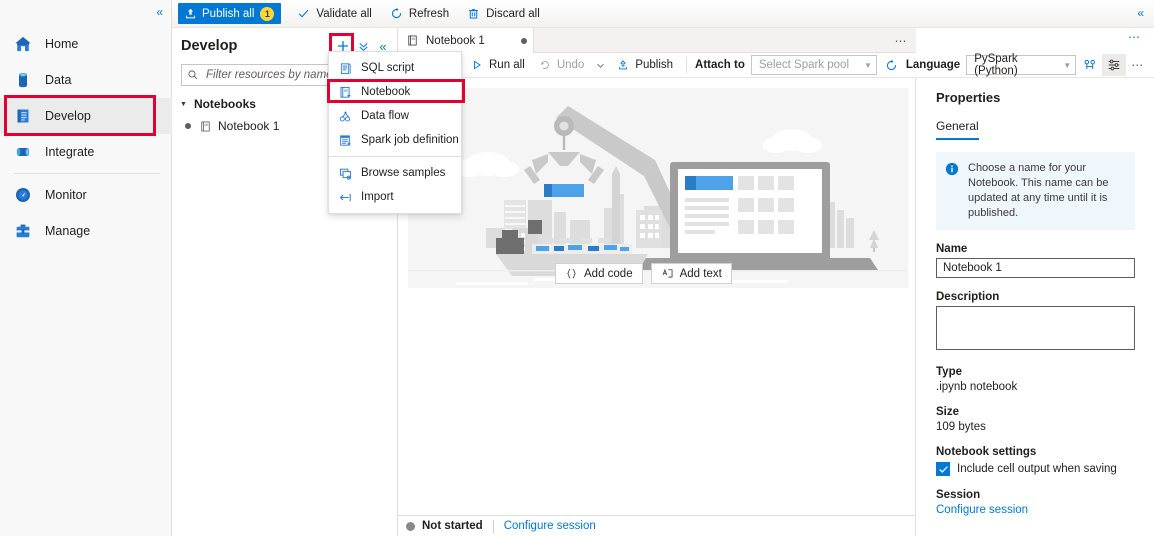  I want to click on type-field-label: Type, so click(949, 372).